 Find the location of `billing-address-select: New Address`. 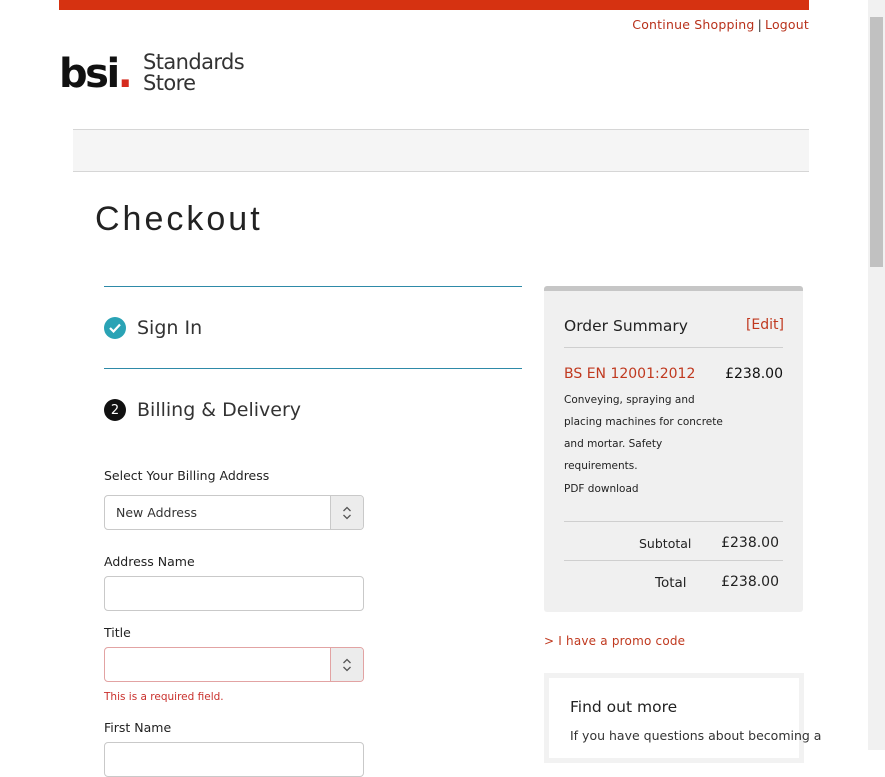

billing-address-select: New Address is located at coordinates (234, 512).